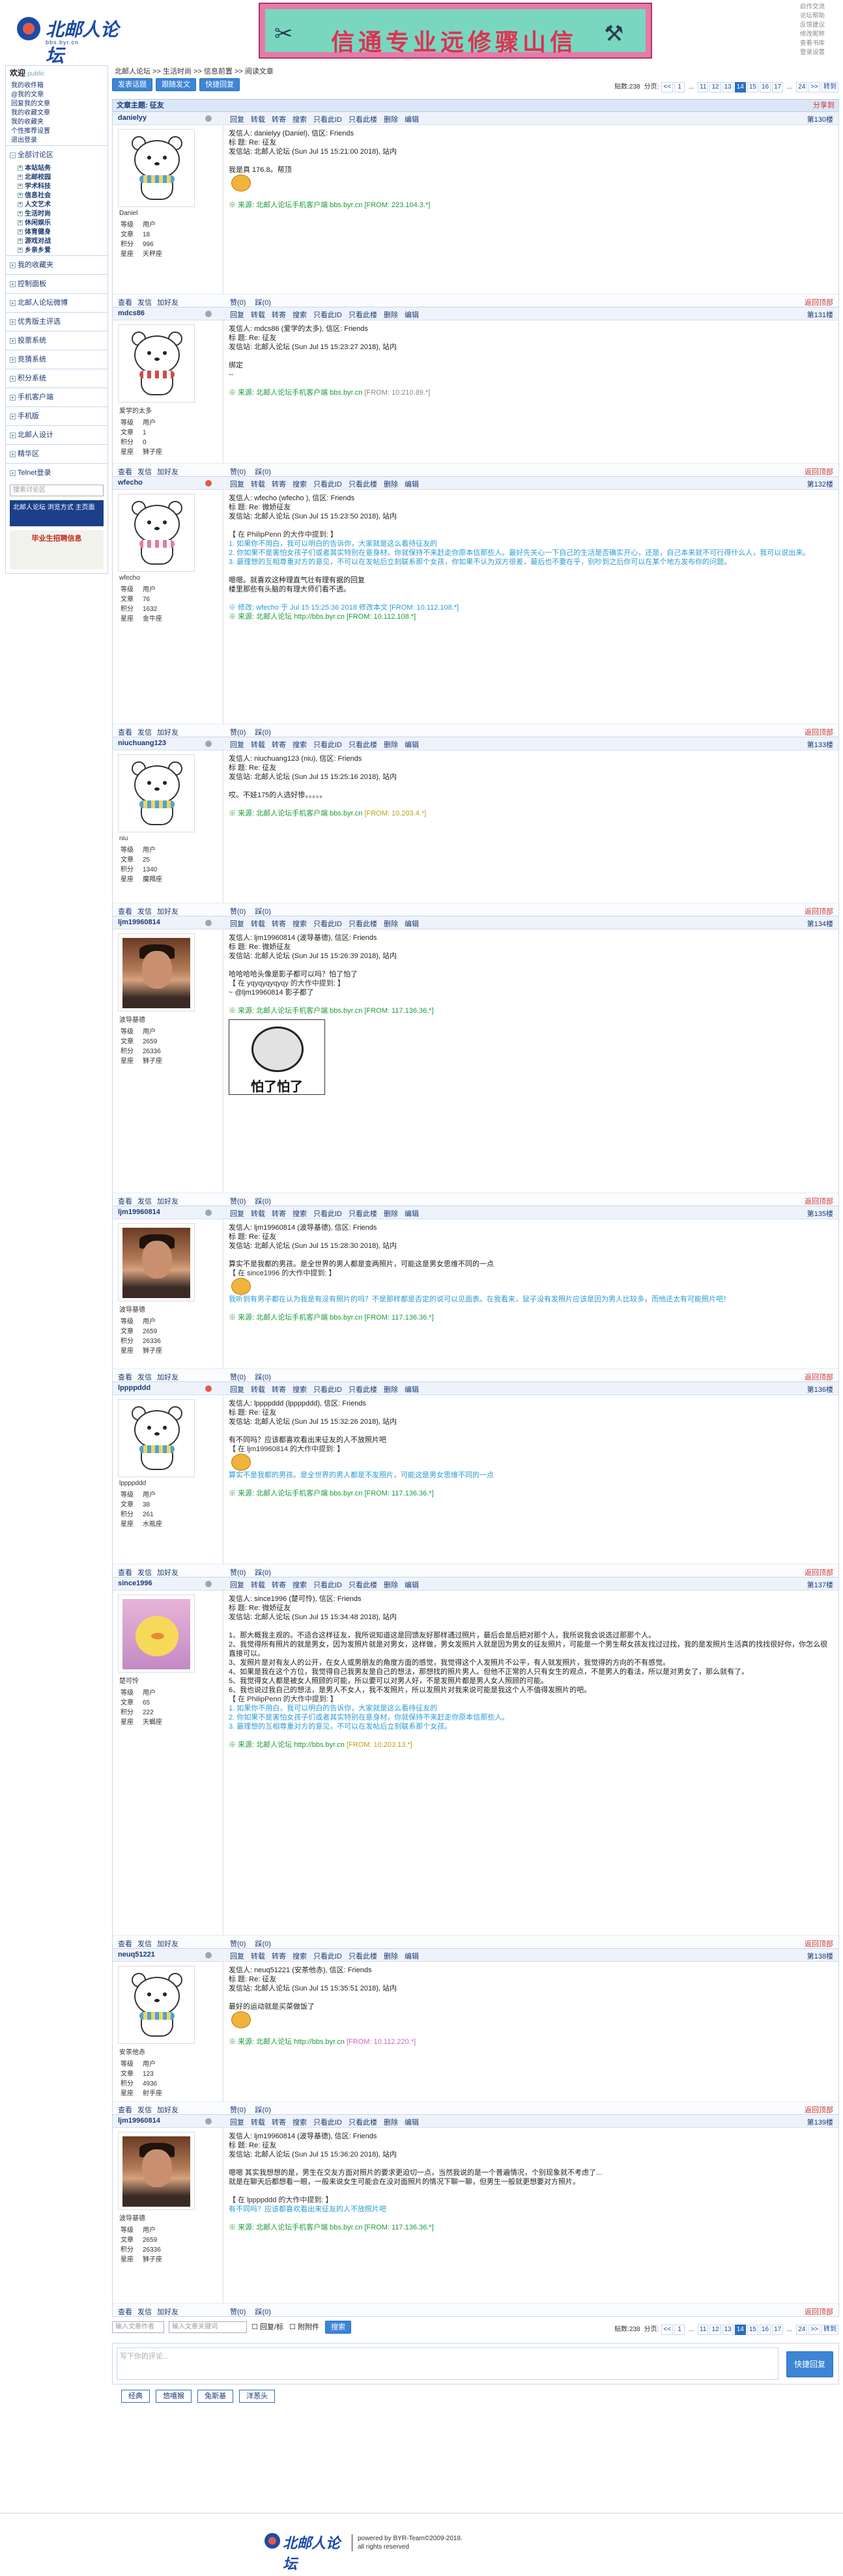 The image size is (843, 2576). I want to click on sidebar-section: + 手机客户端, so click(56, 397).